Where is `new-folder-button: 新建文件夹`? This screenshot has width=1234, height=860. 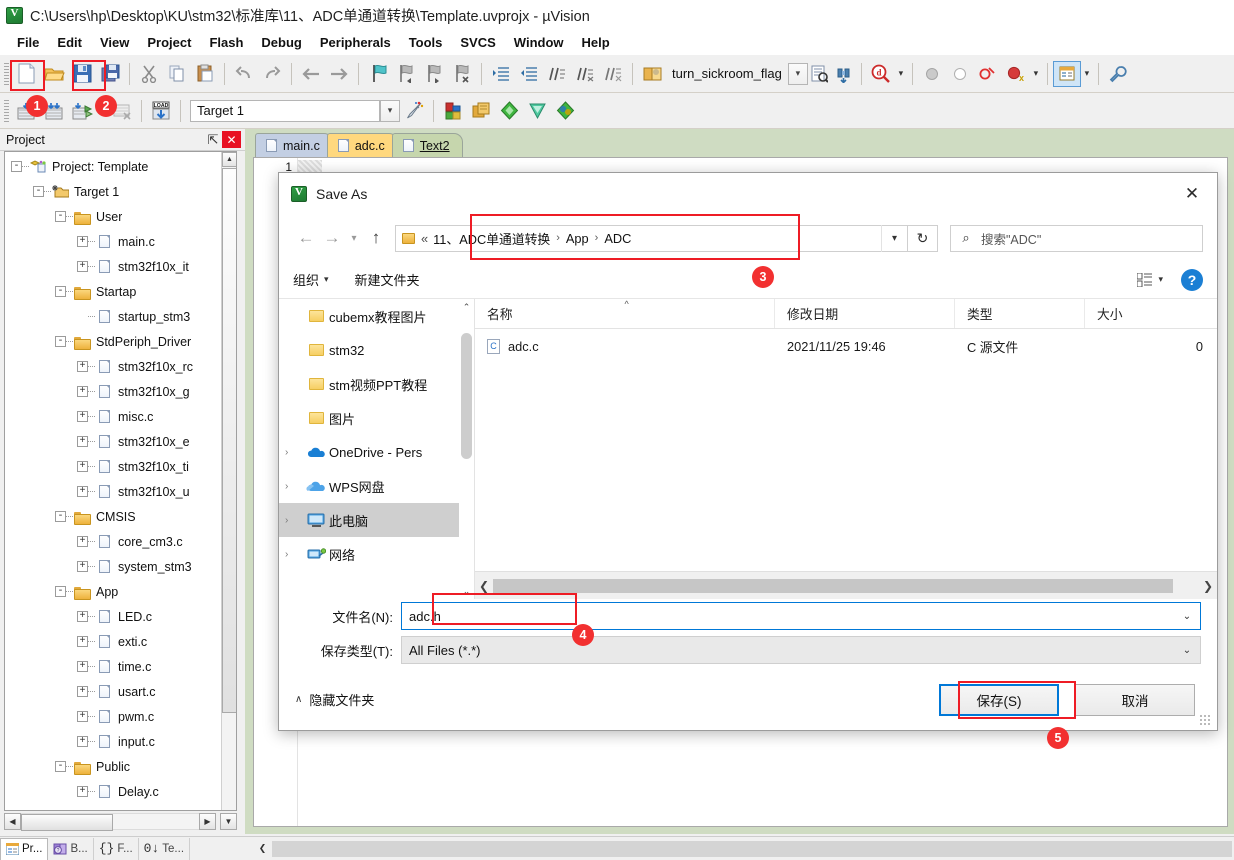
new-folder-button: 新建文件夹 is located at coordinates (387, 279).